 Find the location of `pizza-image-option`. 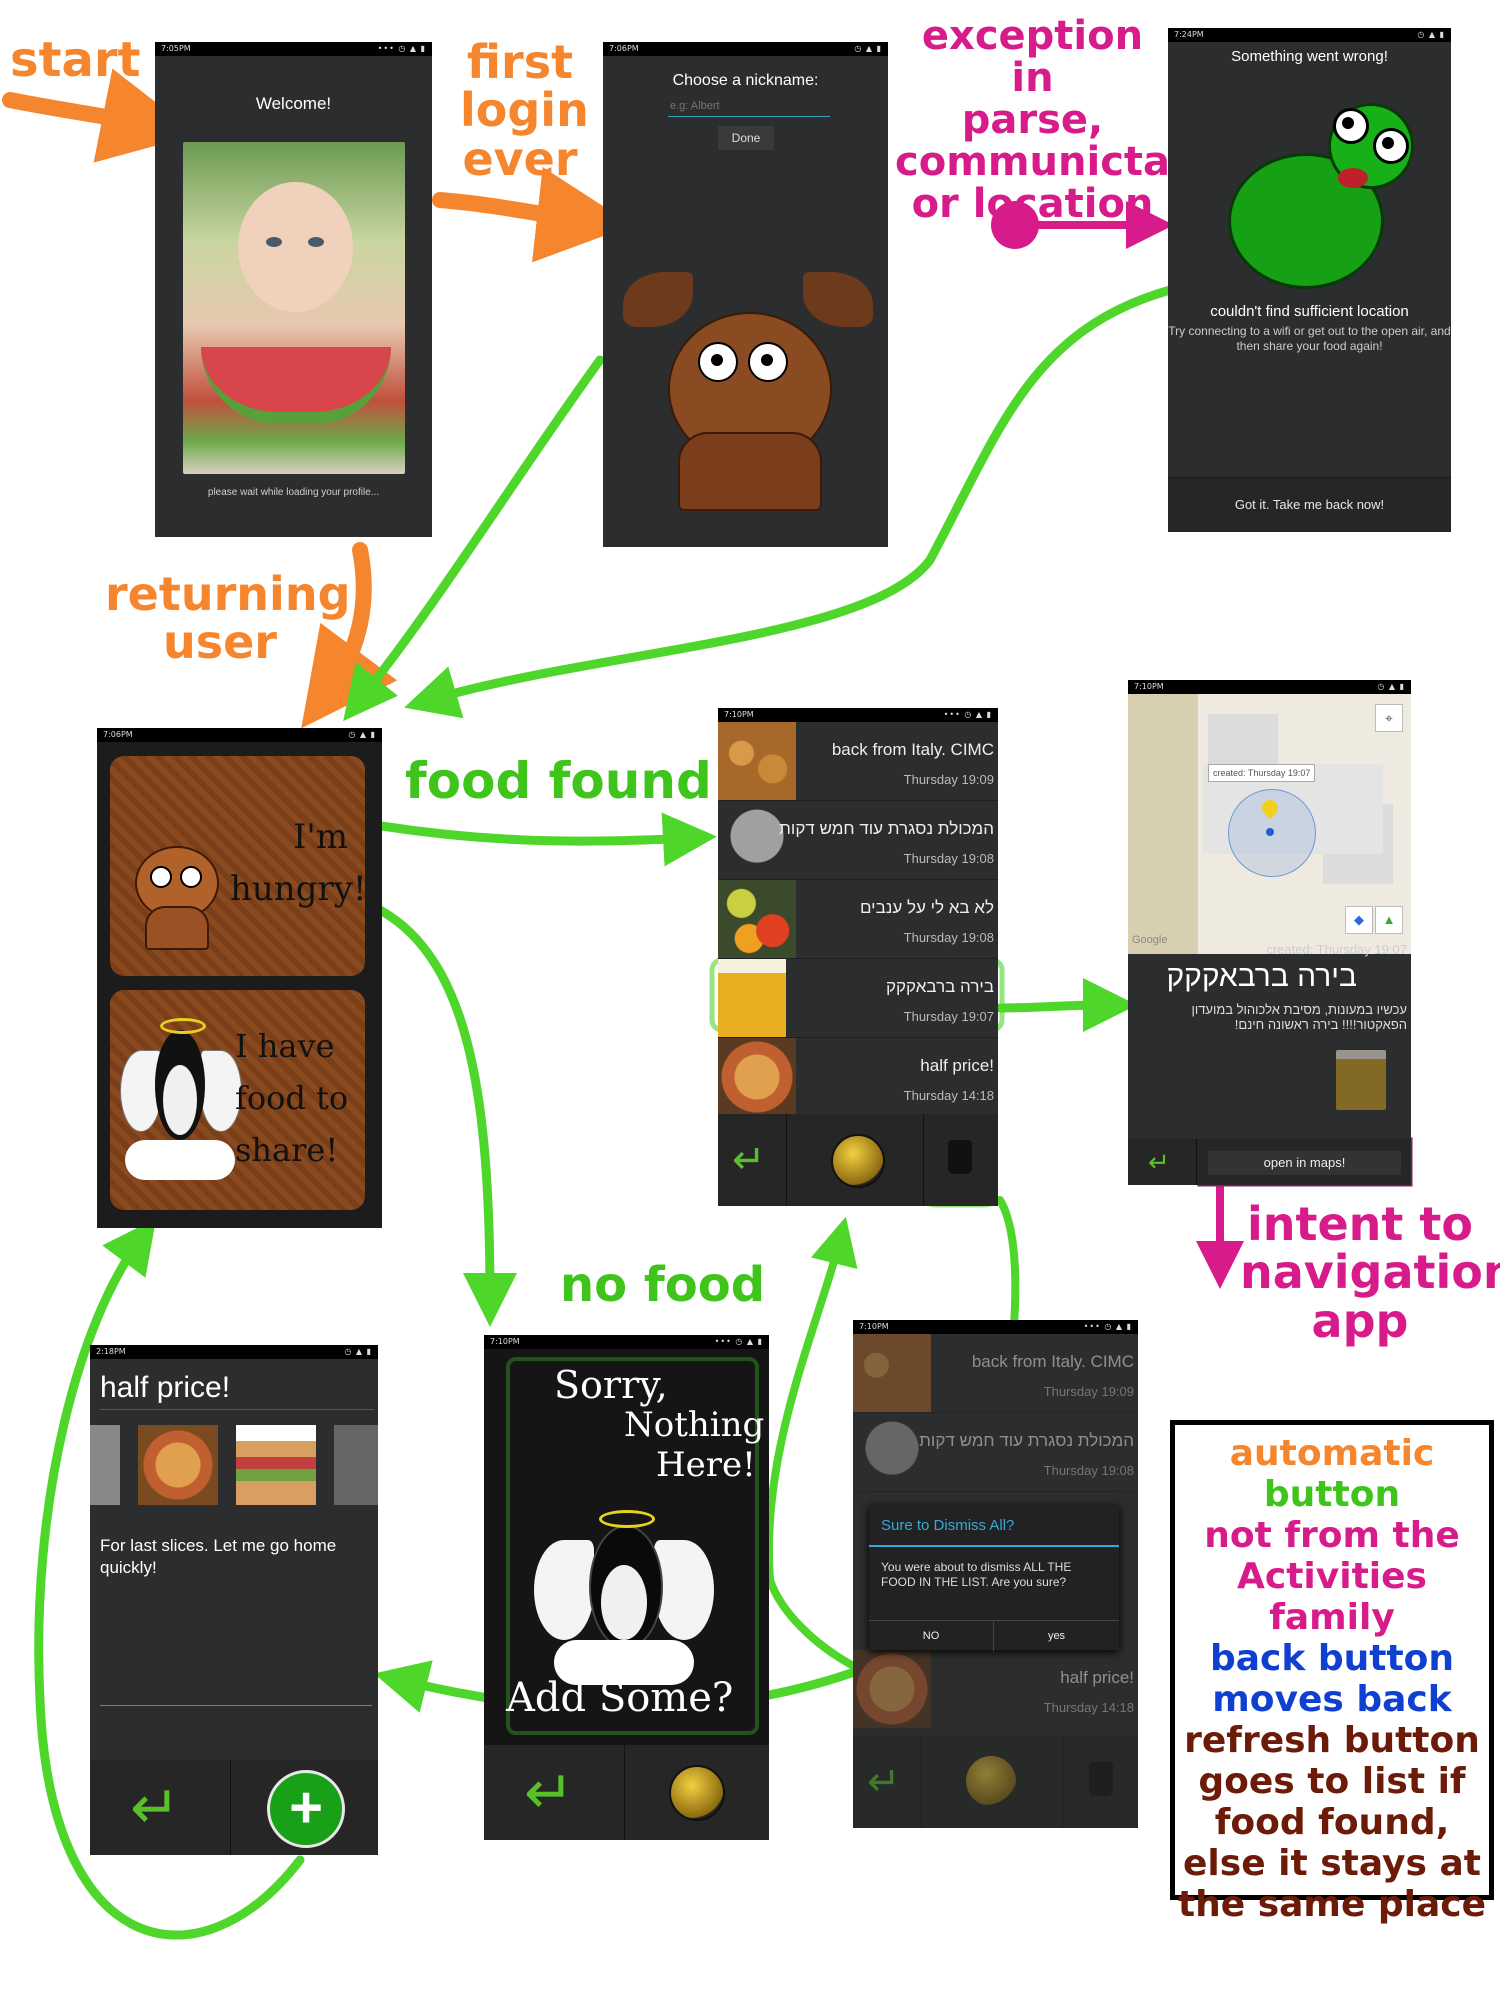

pizza-image-option is located at coordinates (178, 1465).